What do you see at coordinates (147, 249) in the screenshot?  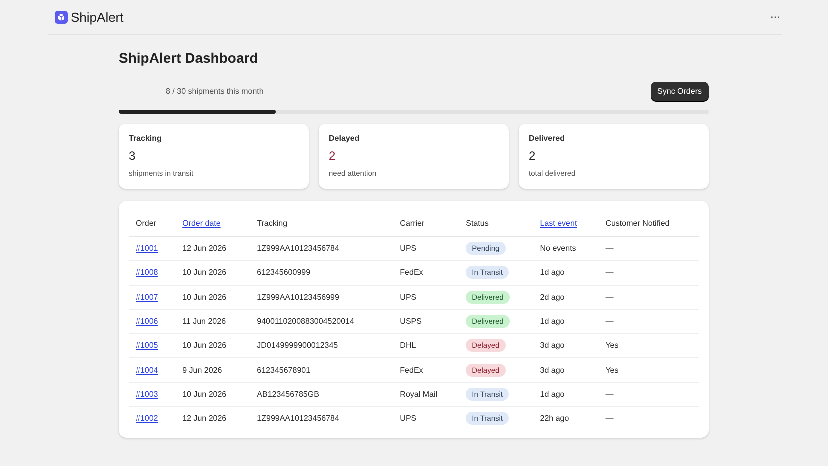 I see `order-link: #1001` at bounding box center [147, 249].